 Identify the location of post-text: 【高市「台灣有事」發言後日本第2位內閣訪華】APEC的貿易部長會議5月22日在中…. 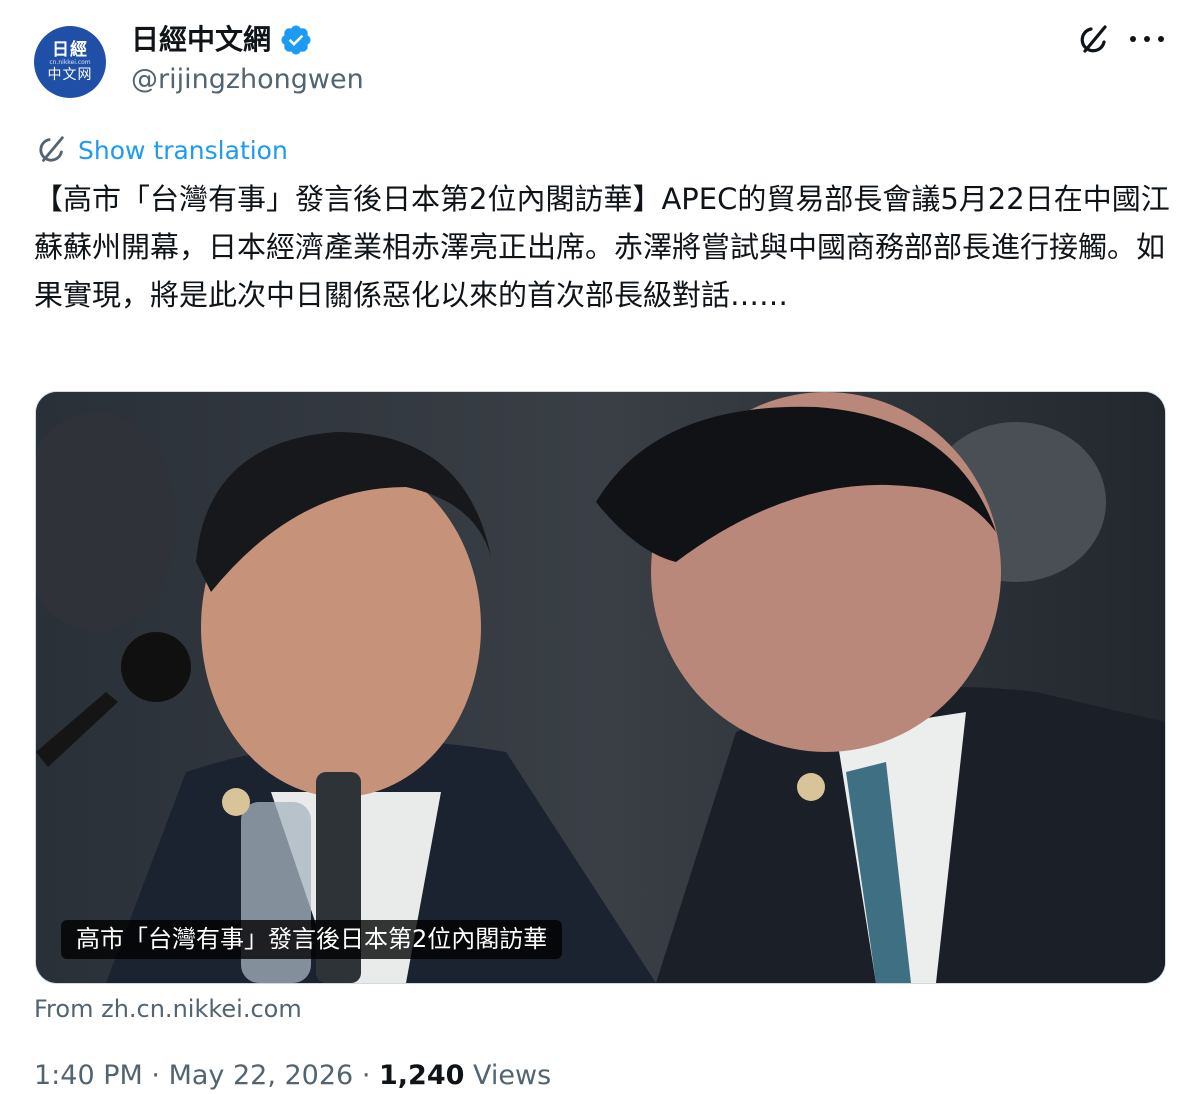
(602, 247).